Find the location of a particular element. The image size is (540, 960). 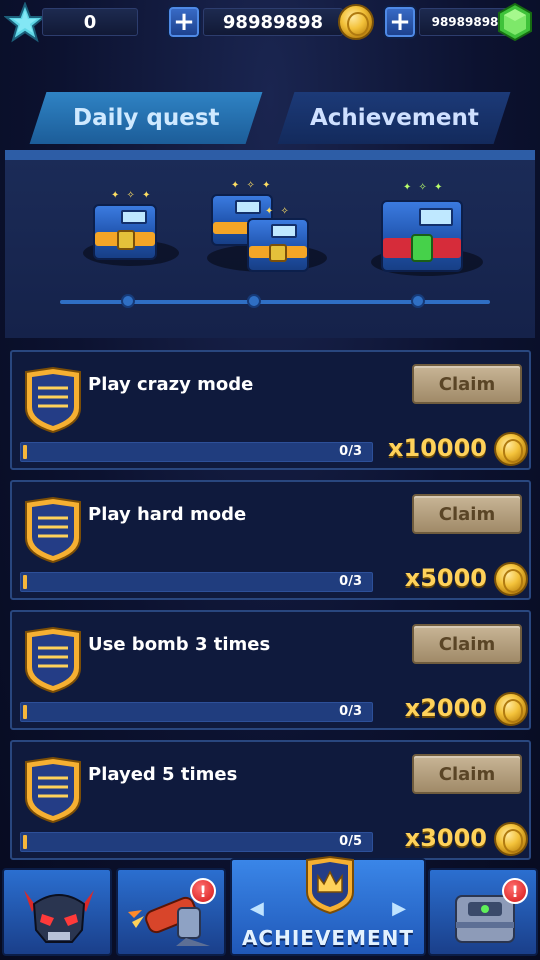

quest-title: Play crazy mode is located at coordinates (171, 384).